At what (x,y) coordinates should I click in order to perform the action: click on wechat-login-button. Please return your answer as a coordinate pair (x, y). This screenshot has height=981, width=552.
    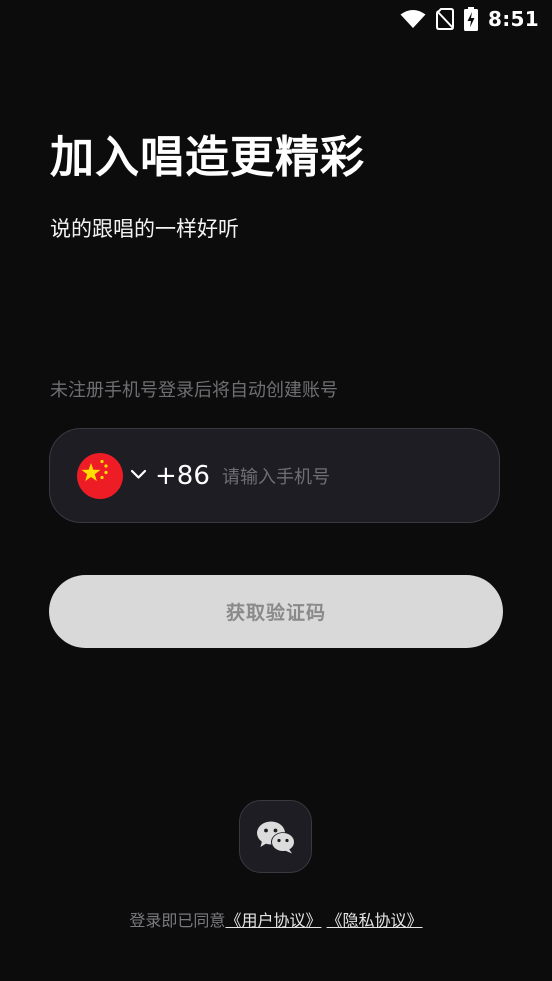
    Looking at the image, I should click on (275, 836).